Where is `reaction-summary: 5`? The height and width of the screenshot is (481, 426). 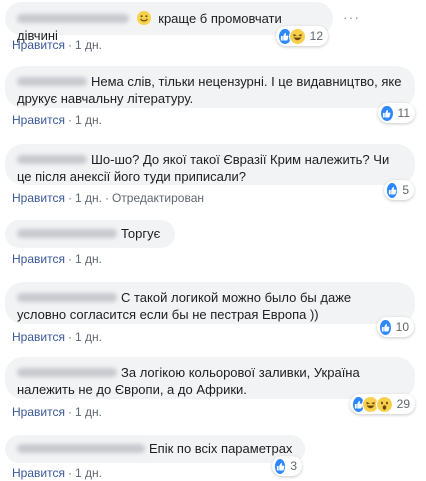 reaction-summary: 5 is located at coordinates (399, 190).